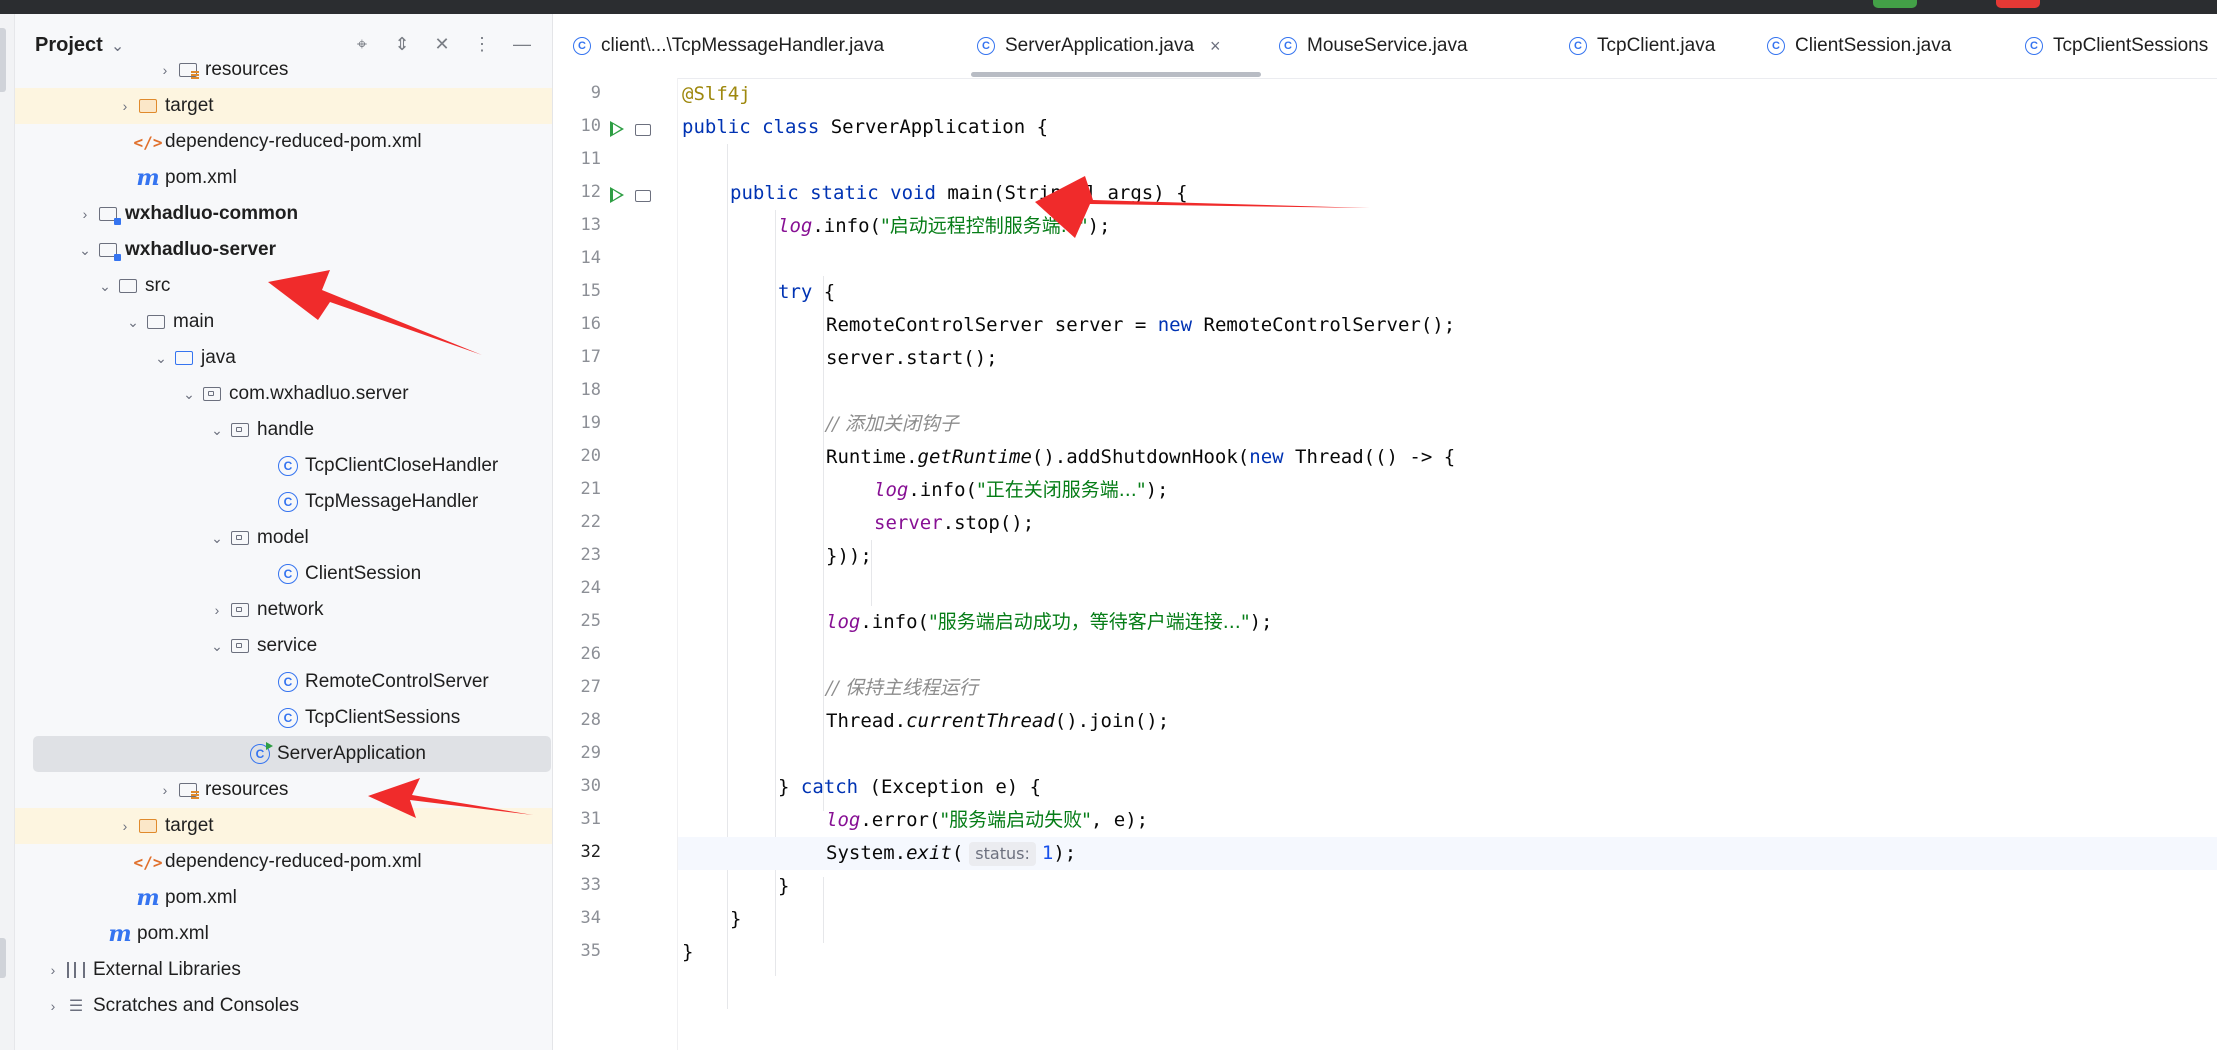 Image resolution: width=2217 pixels, height=1050 pixels. What do you see at coordinates (1447, 787) in the screenshot?
I see `code-line-30: } catch (Exception e) {` at bounding box center [1447, 787].